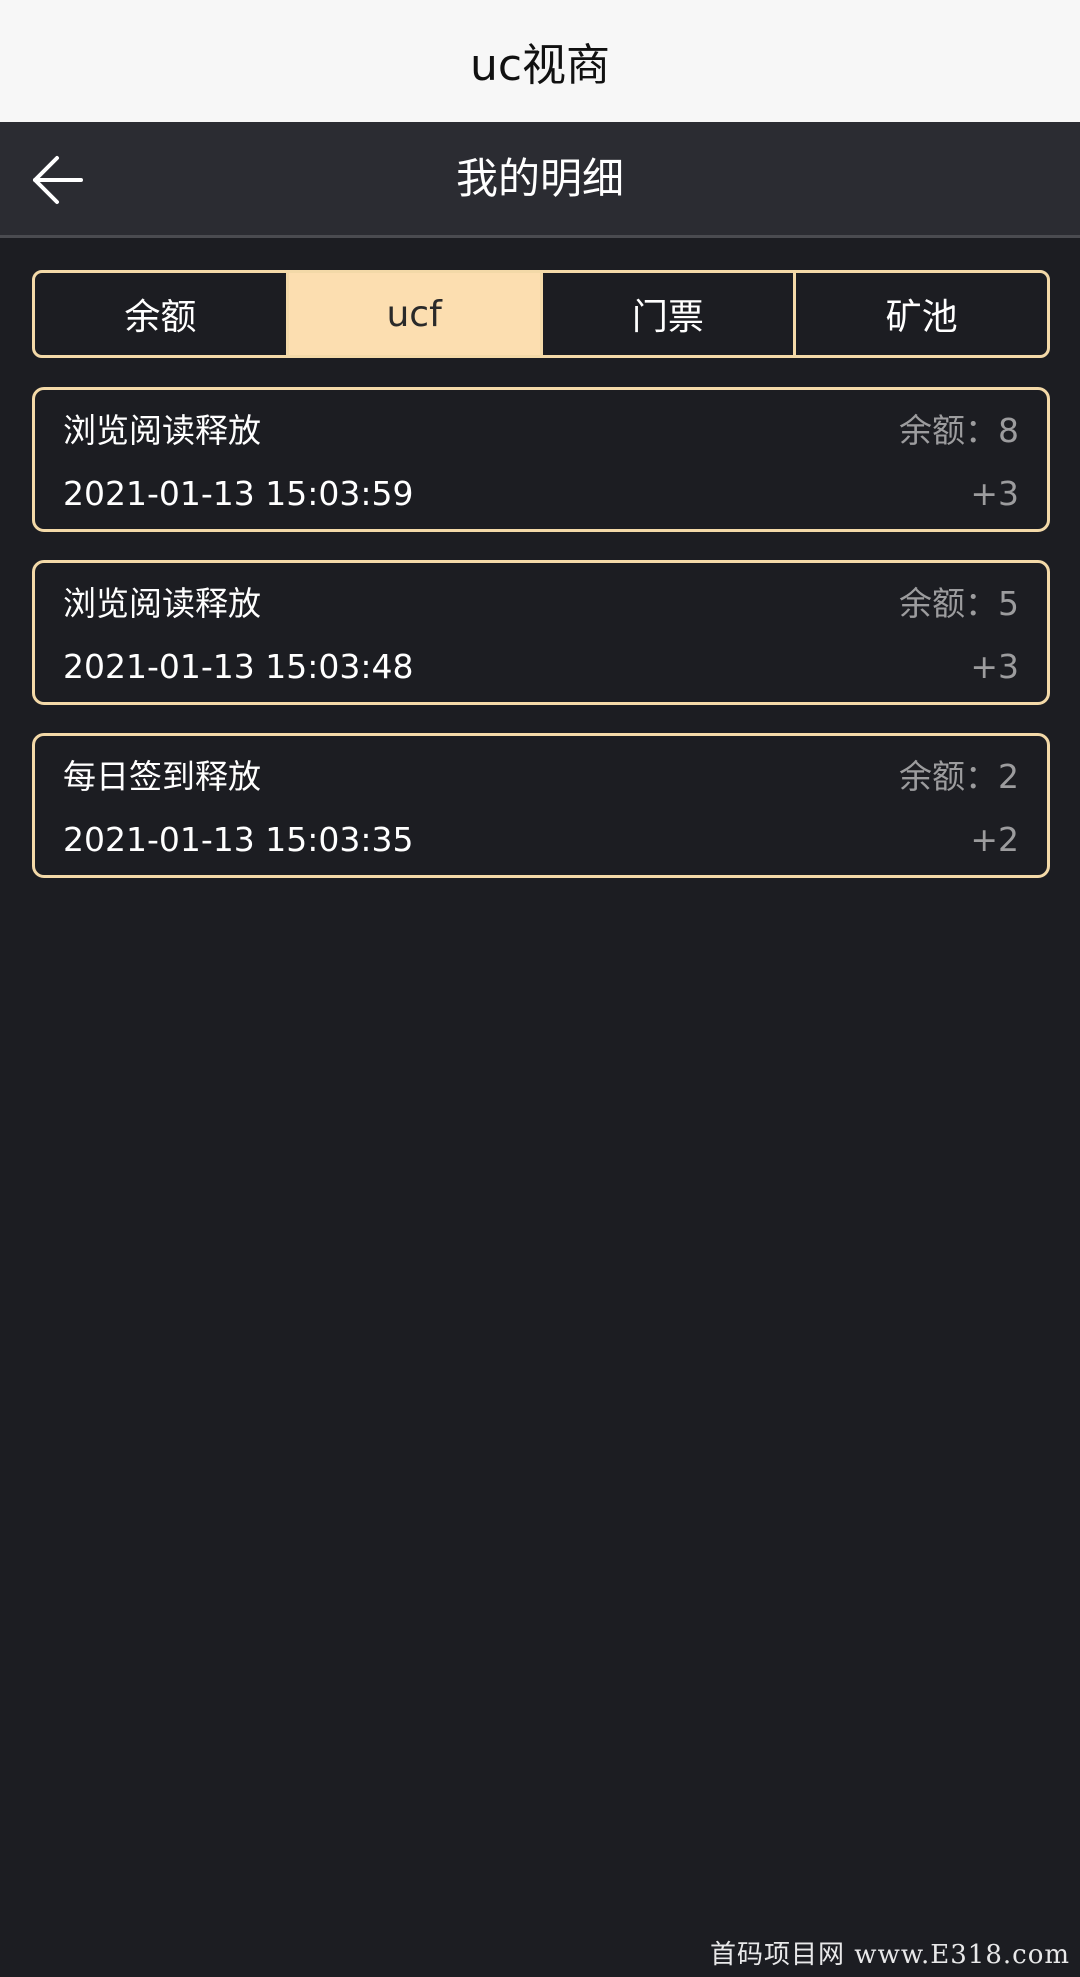 The width and height of the screenshot is (1080, 1977). I want to click on app-titlebar: uc视商, so click(540, 61).